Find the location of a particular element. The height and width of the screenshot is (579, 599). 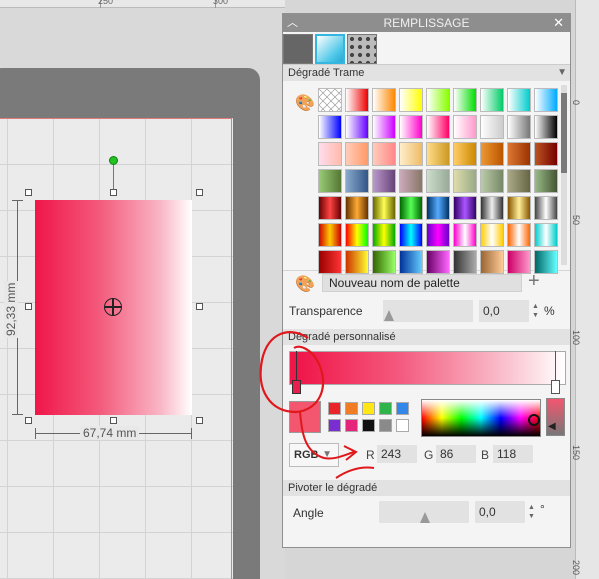

resize-handle-l is located at coordinates (28, 306).